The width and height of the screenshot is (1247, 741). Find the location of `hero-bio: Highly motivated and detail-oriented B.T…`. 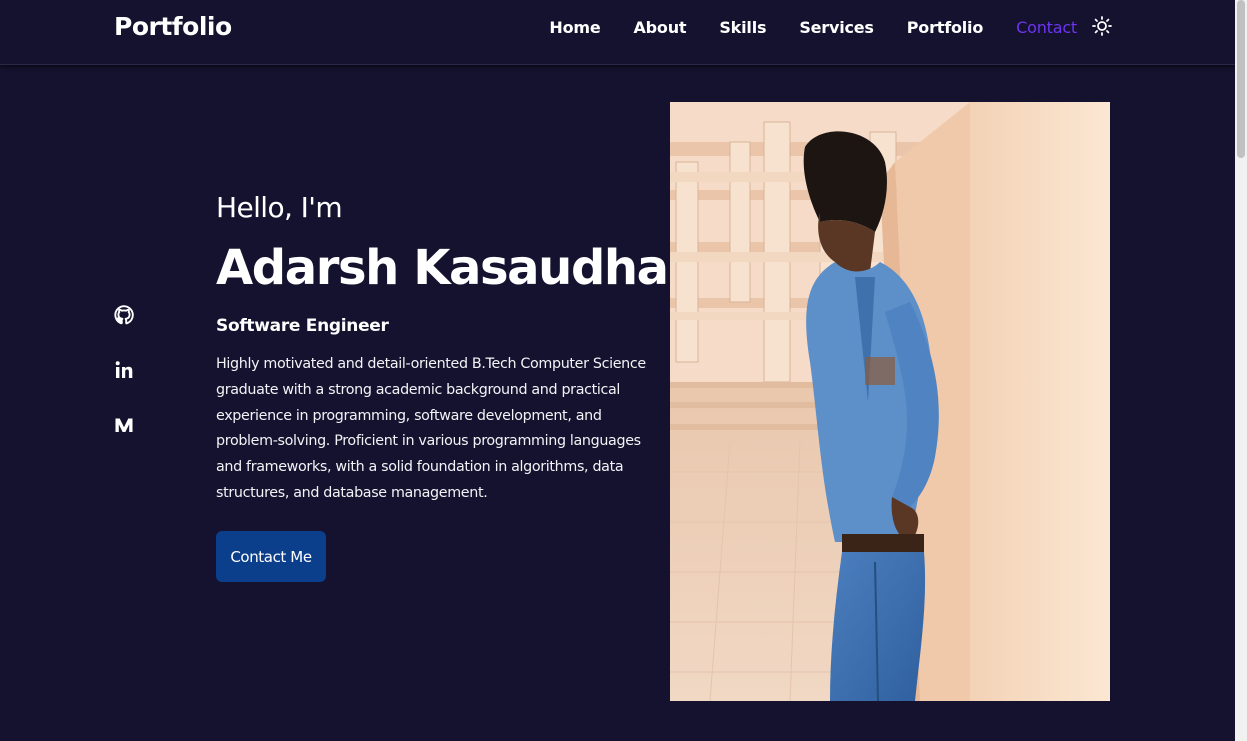

hero-bio: Highly motivated and detail-oriented B.T… is located at coordinates (431, 428).